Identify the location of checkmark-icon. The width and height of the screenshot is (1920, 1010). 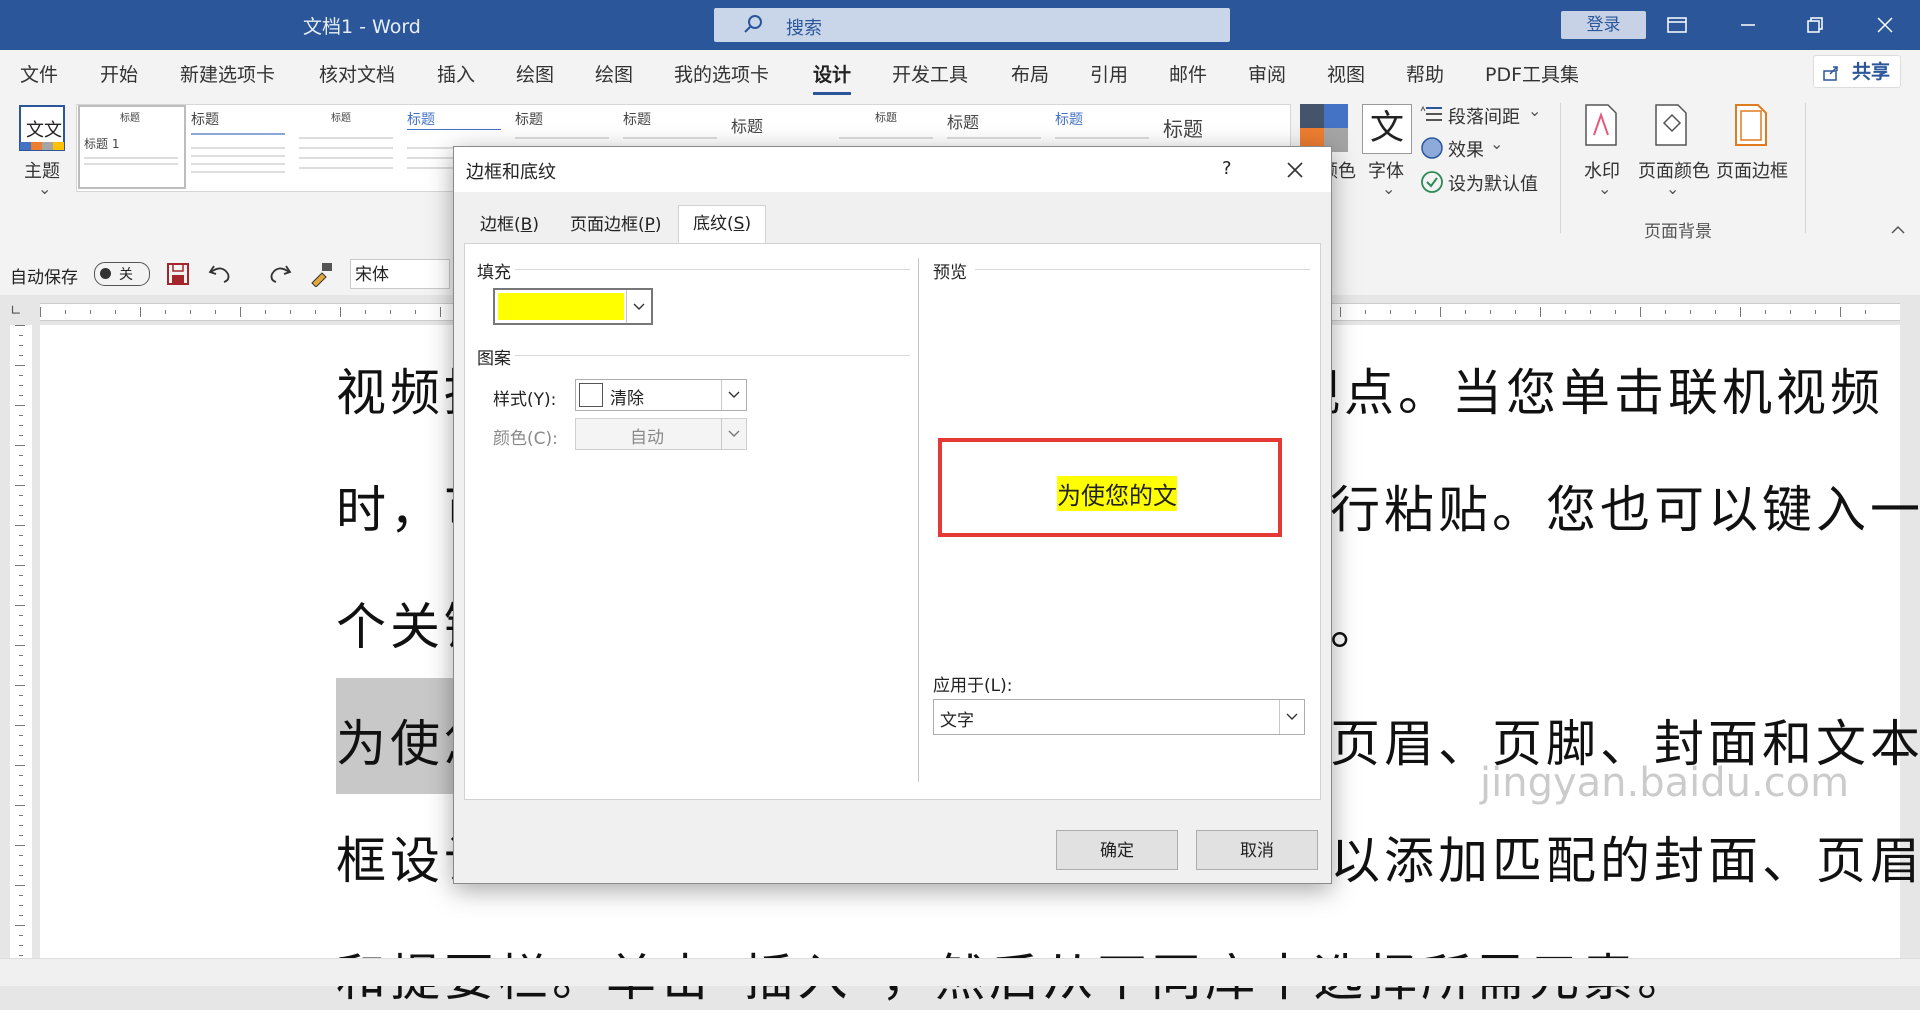
(1432, 182).